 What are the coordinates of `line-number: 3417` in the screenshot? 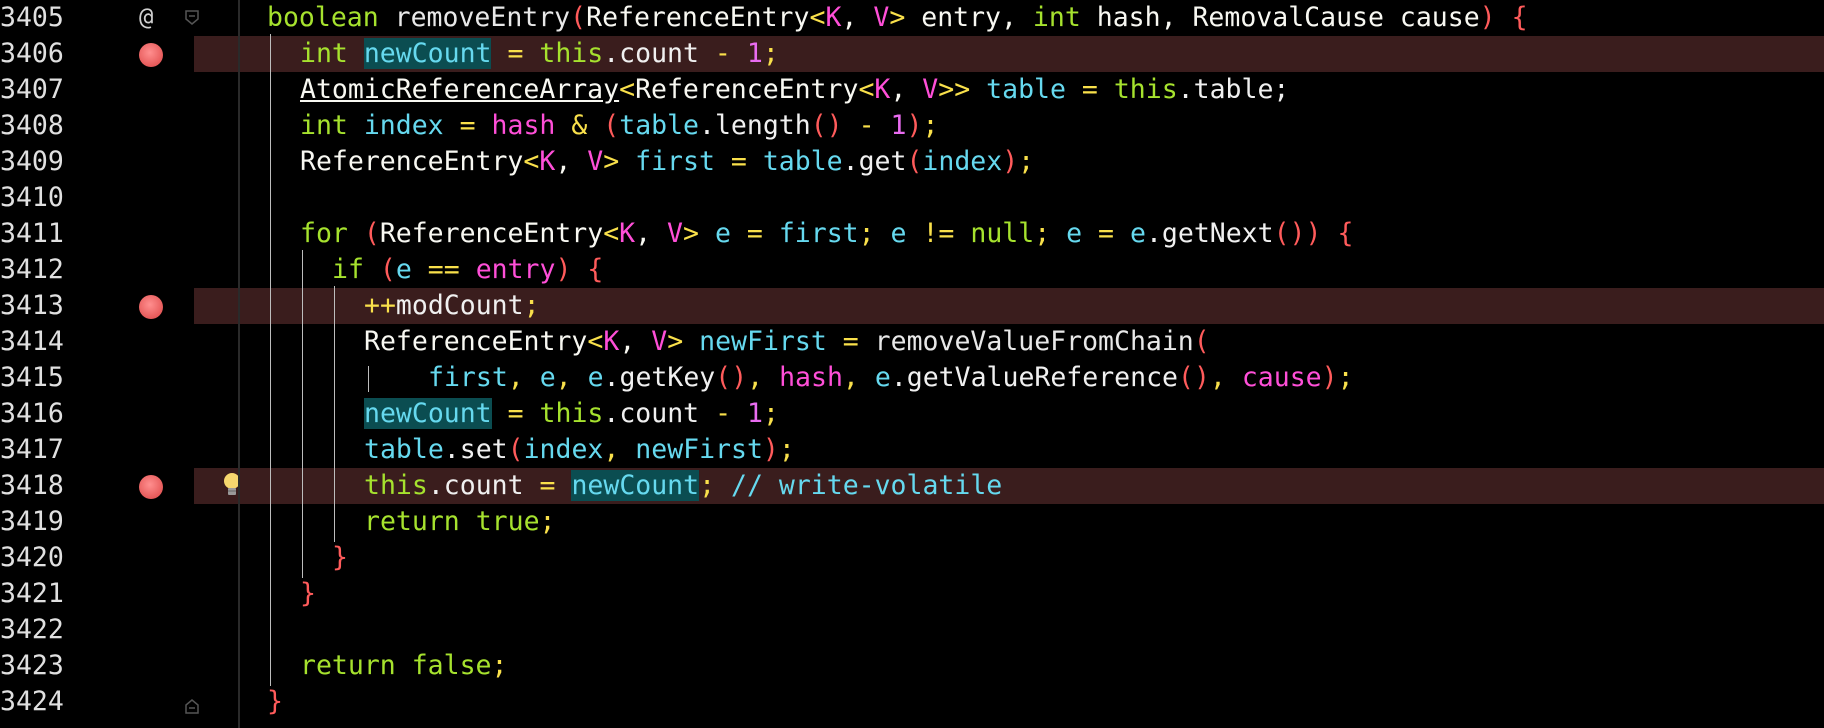 It's located at (32, 450).